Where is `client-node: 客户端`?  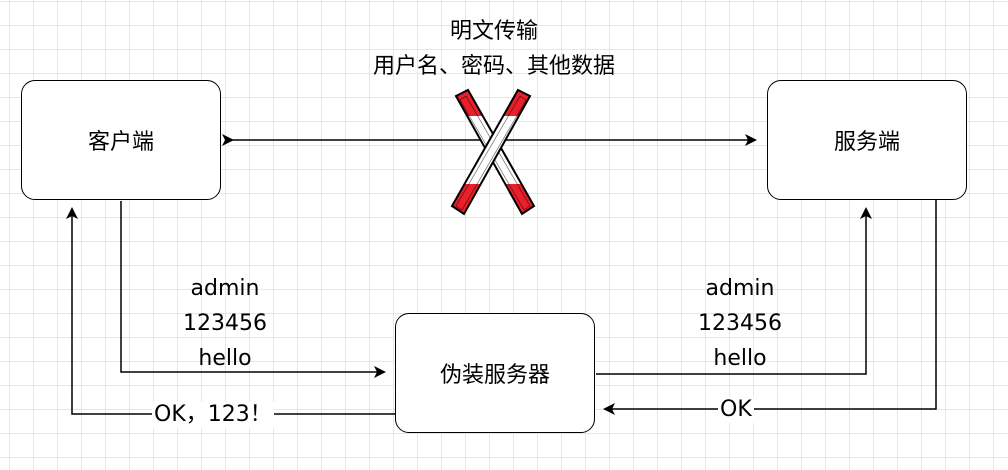 client-node: 客户端 is located at coordinates (121, 140).